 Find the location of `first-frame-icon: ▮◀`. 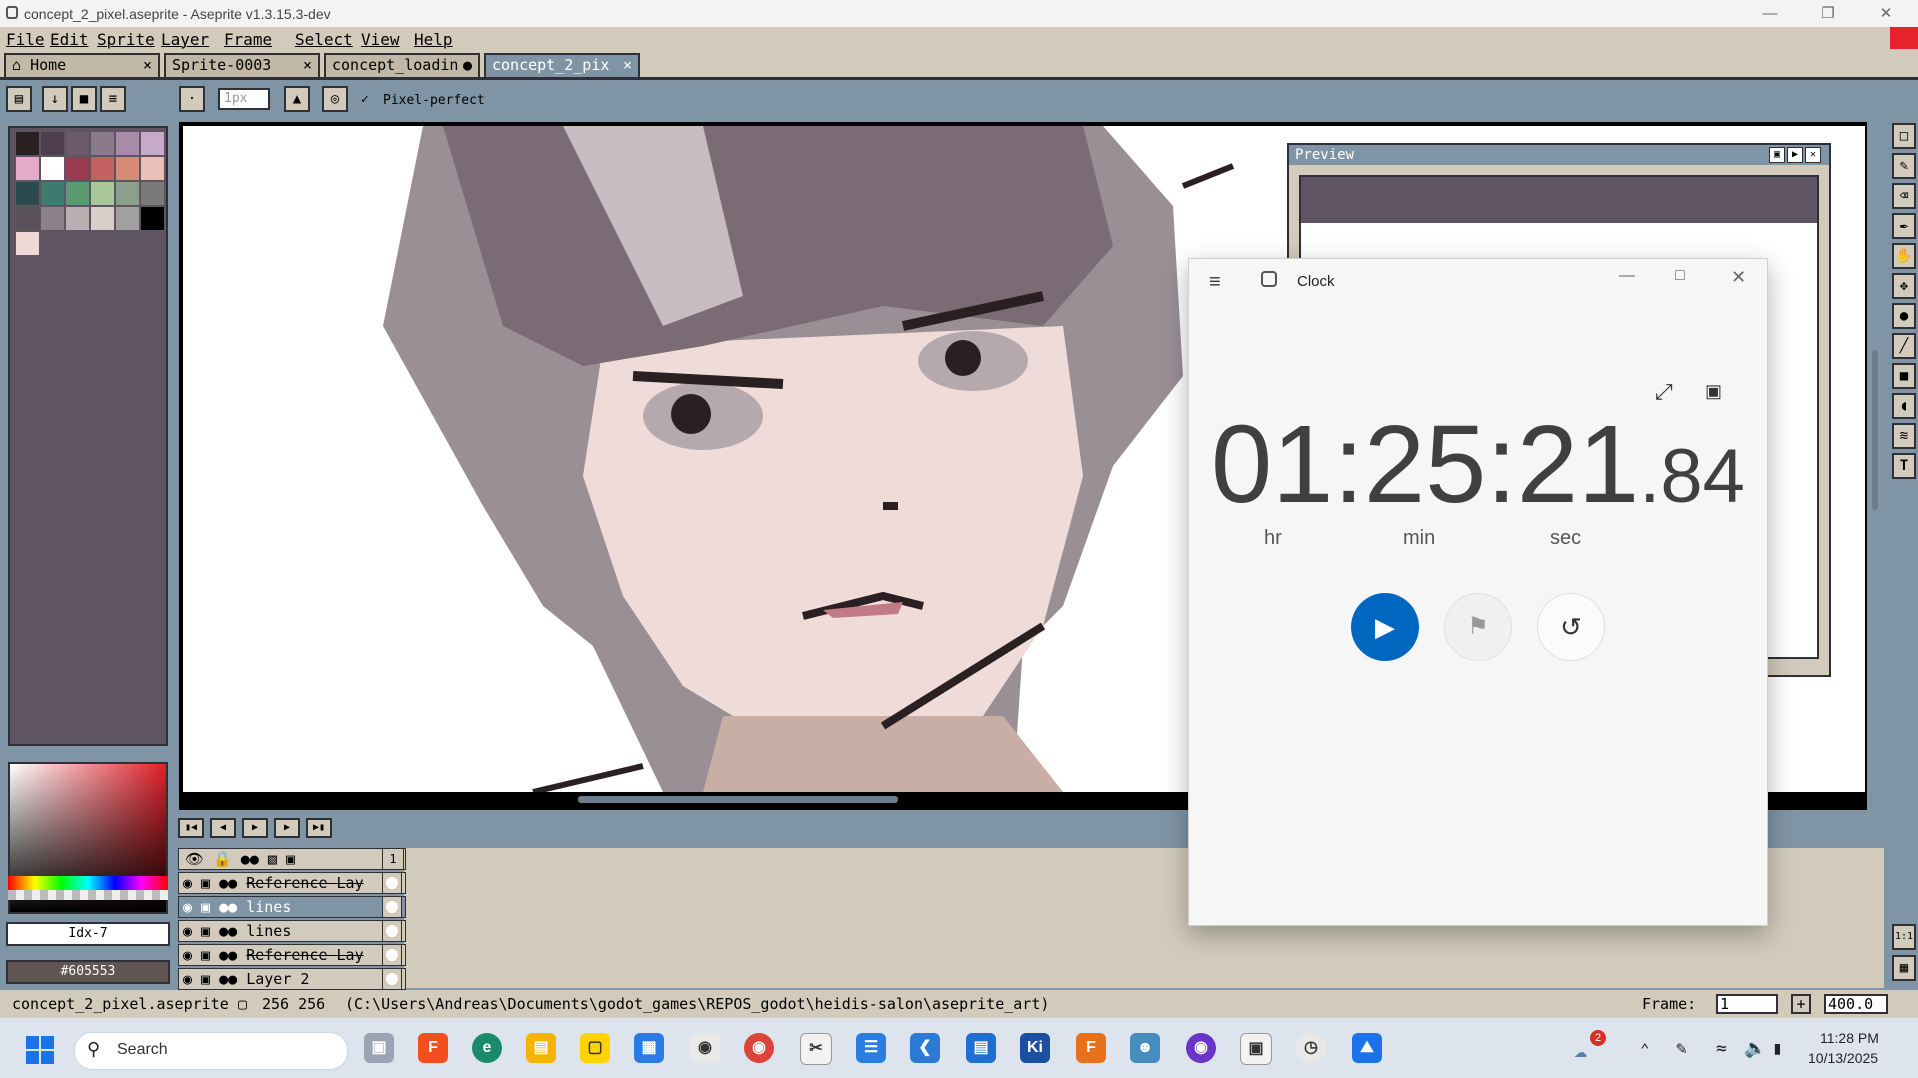

first-frame-icon: ▮◀ is located at coordinates (191, 828).